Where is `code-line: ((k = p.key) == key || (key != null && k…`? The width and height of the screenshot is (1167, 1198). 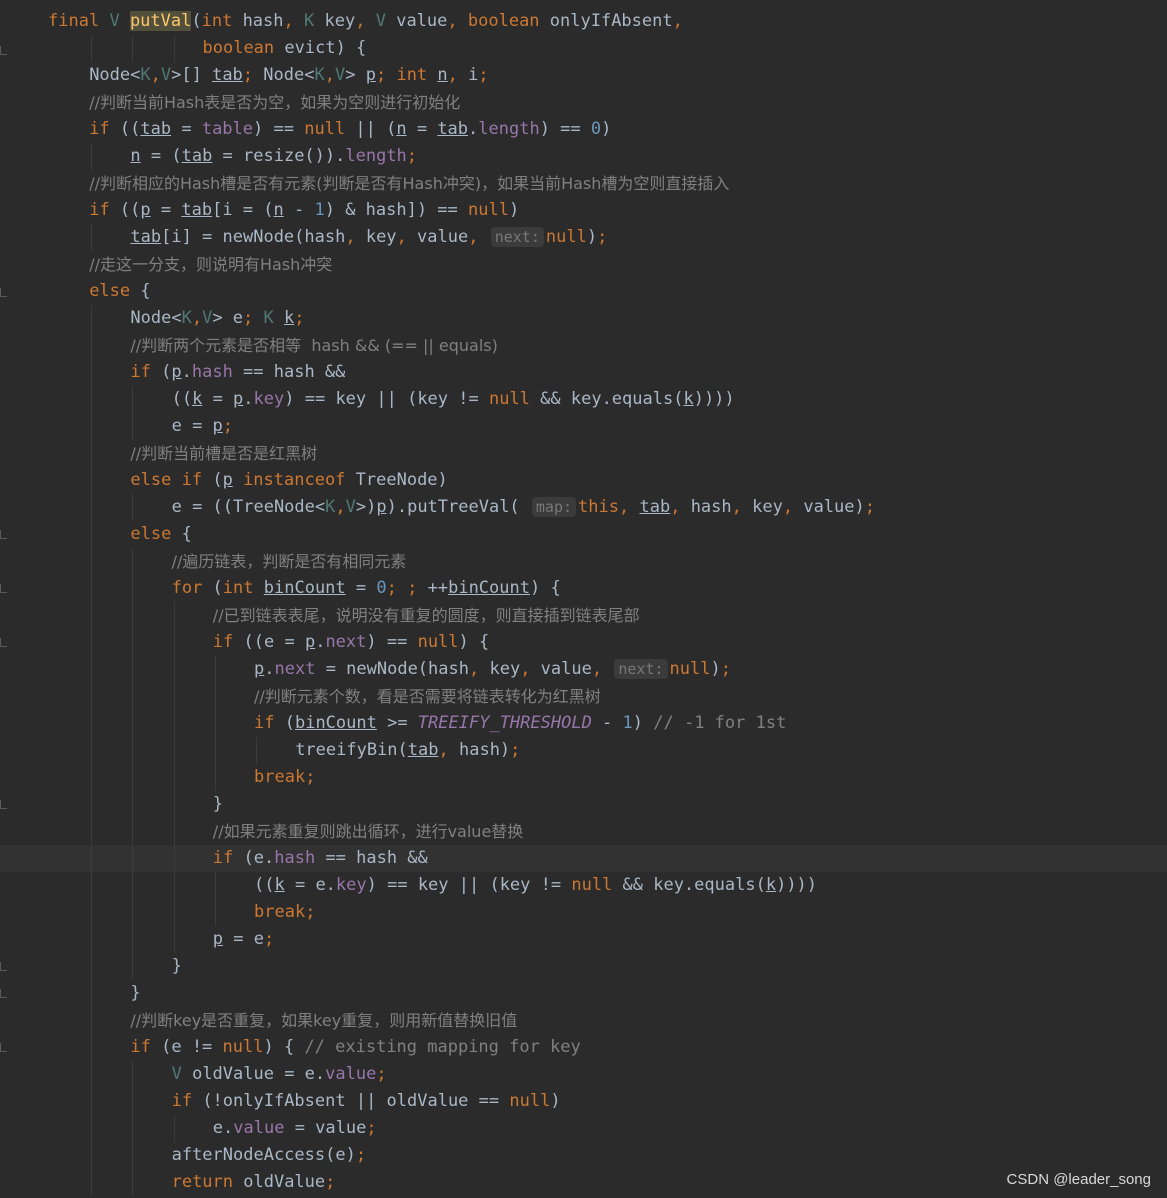
code-line: ((k = p.key) == key || (key != null && k… is located at coordinates (583, 399).